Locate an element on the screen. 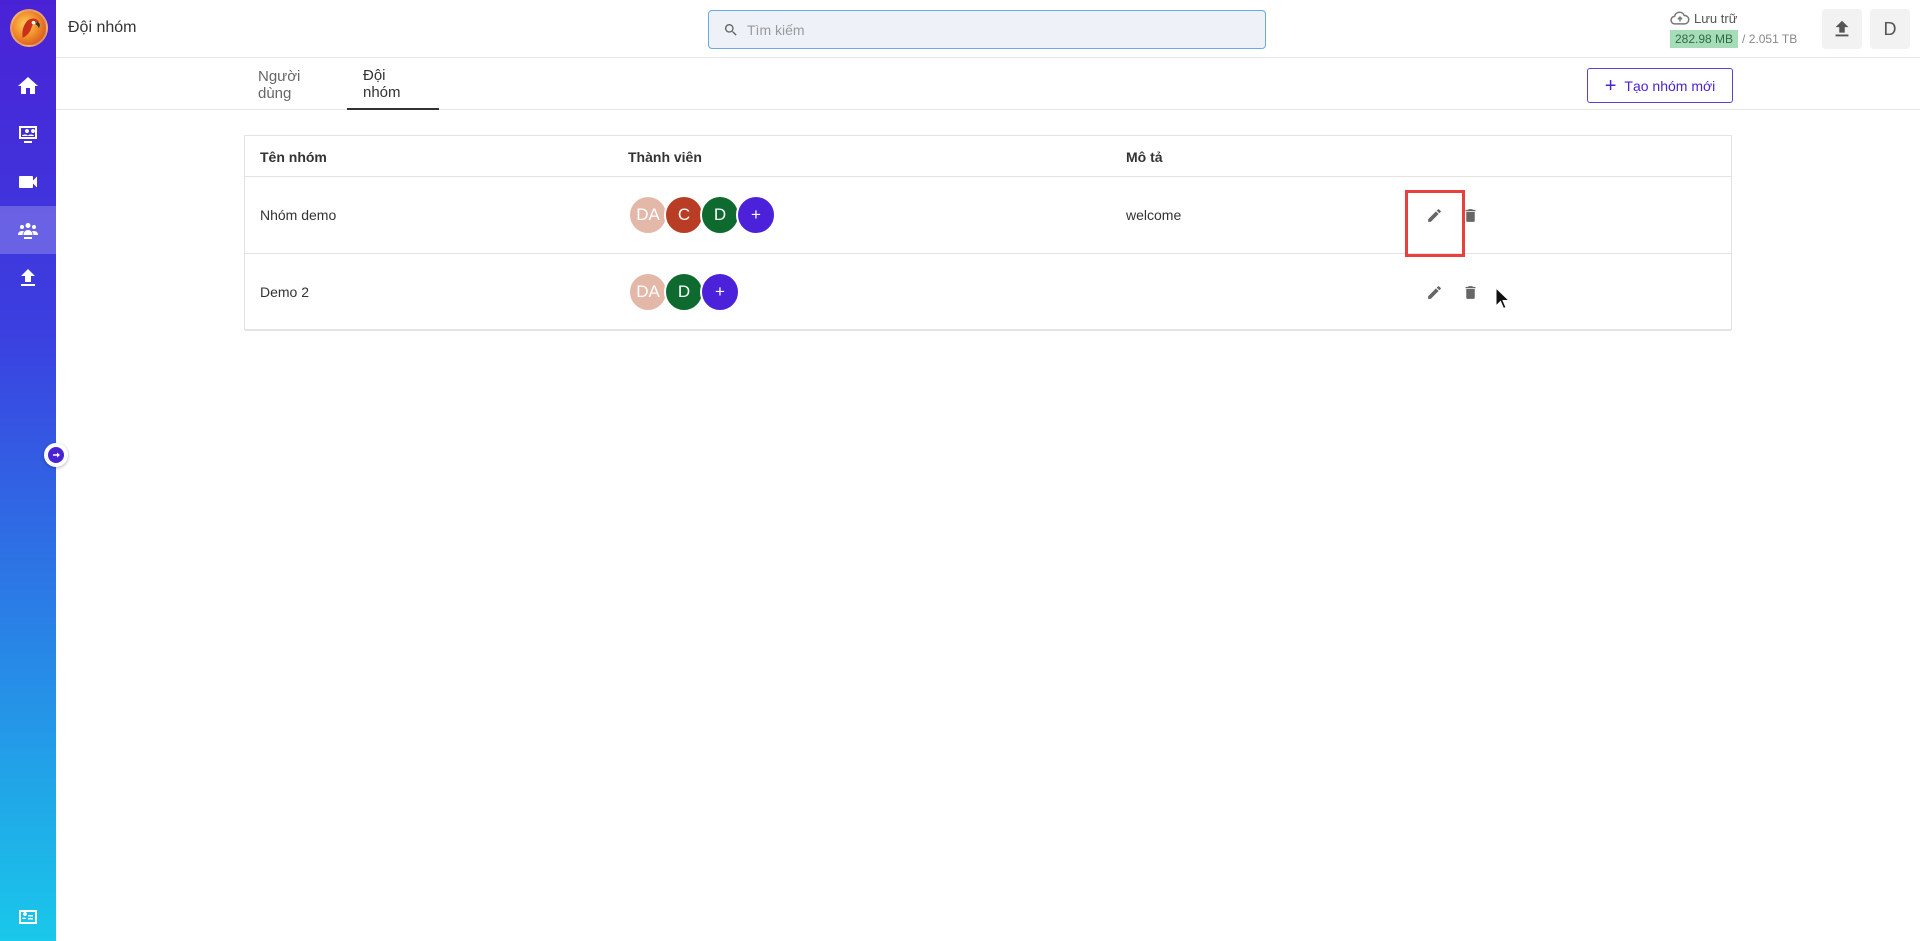 Image resolution: width=1920 pixels, height=941 pixels. parrot-logo-icon is located at coordinates (31, 28).